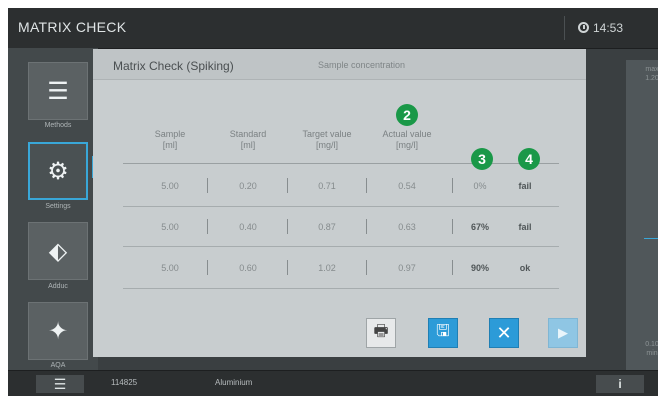  What do you see at coordinates (482, 159) in the screenshot?
I see `callout-badge: 3` at bounding box center [482, 159].